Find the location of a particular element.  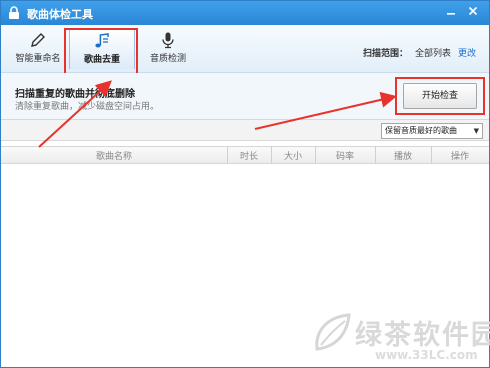

arrow-to-start-button is located at coordinates (325, 110).